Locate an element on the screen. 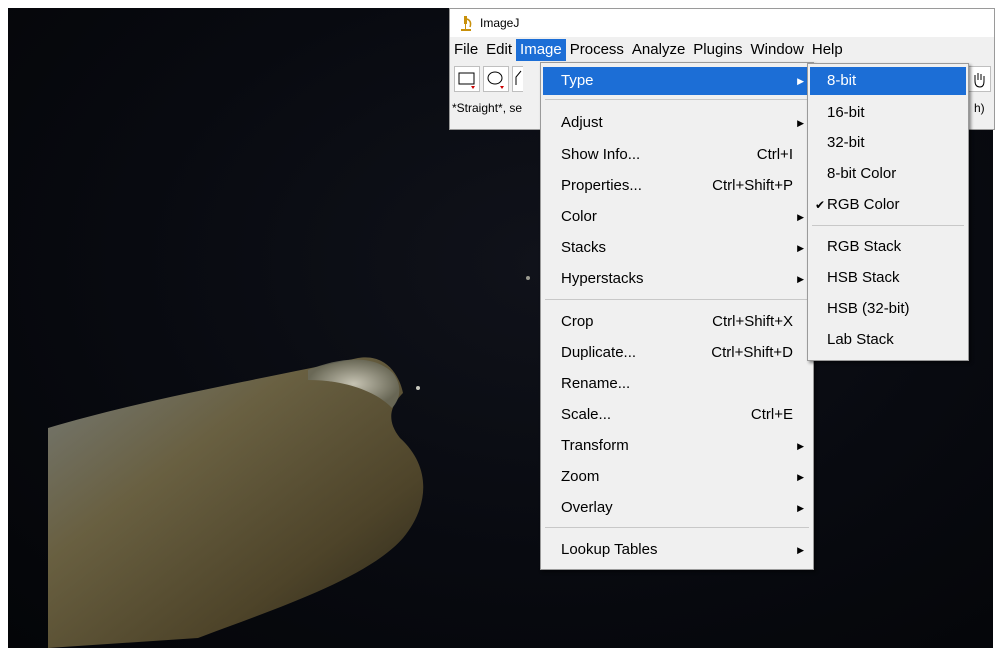 The width and height of the screenshot is (999, 650). menu-item-lookup-tables: Lookup Tables ▶ is located at coordinates (677, 550).